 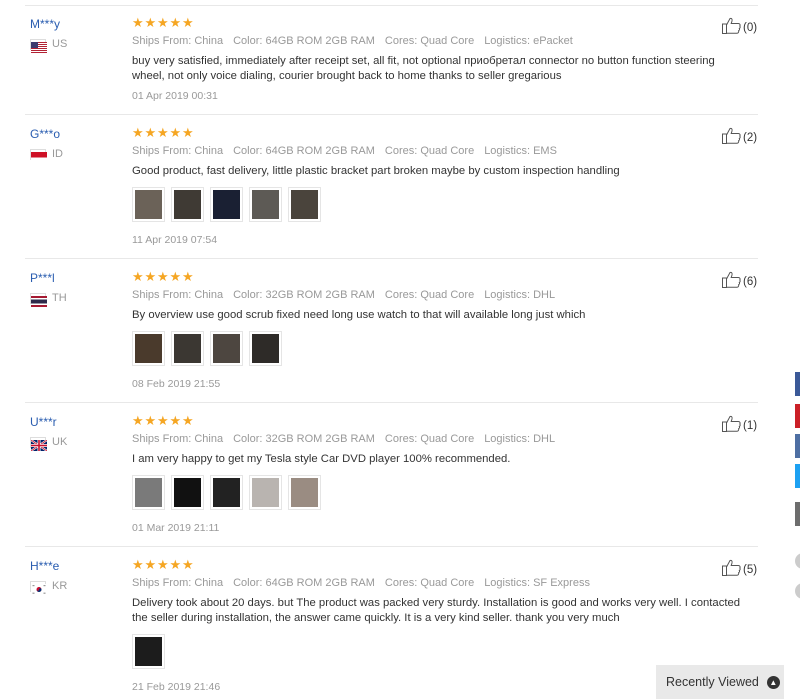 What do you see at coordinates (48, 45) in the screenshot?
I see `reviewer-country: US` at bounding box center [48, 45].